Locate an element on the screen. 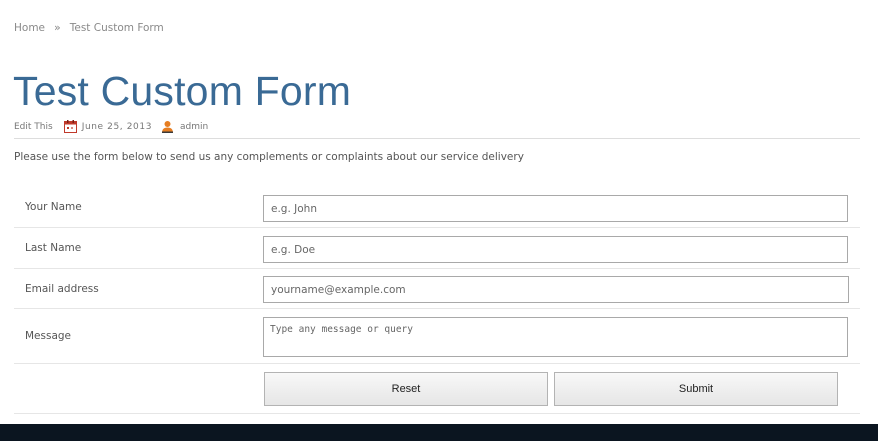  email-input is located at coordinates (556, 289).